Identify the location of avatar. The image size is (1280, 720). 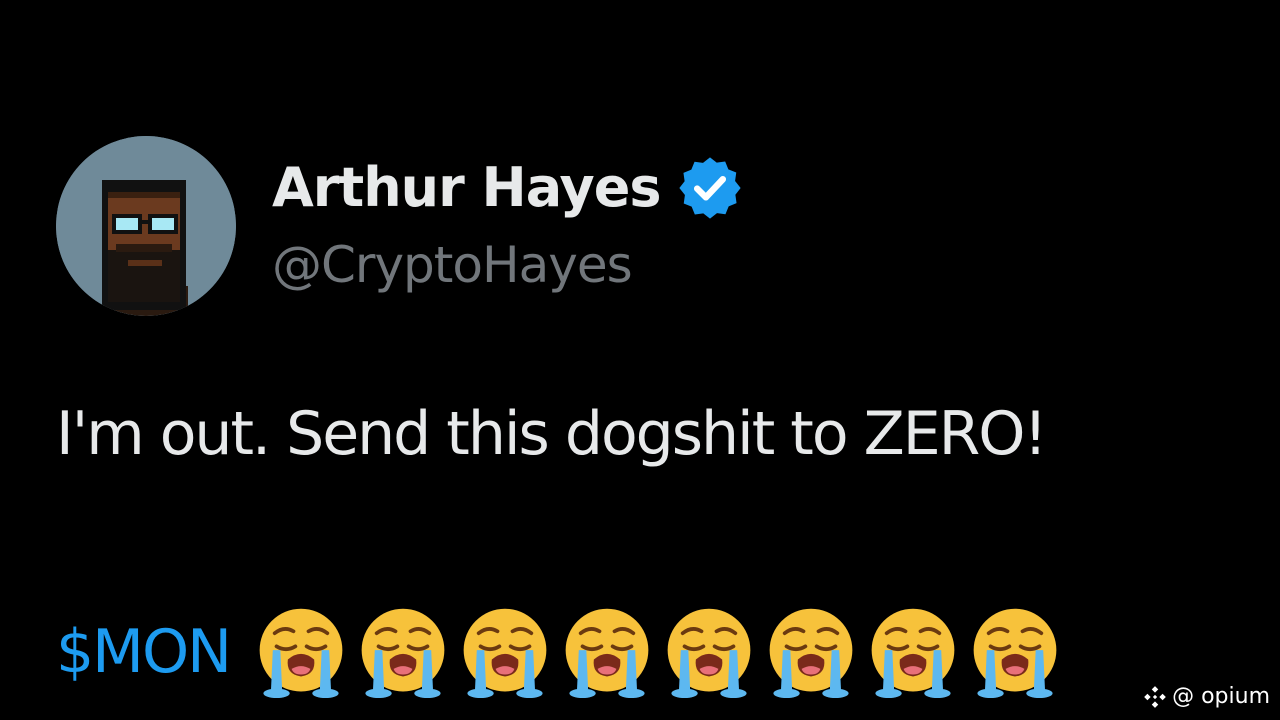
(146, 226).